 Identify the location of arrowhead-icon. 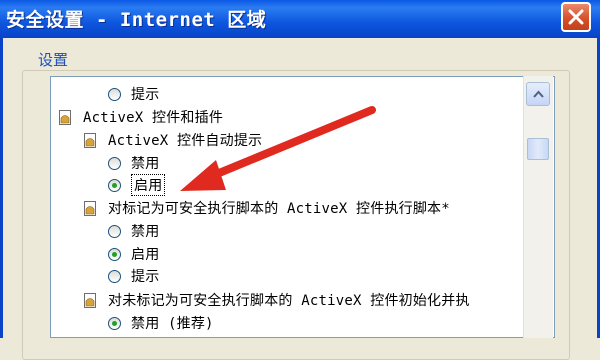
(203, 175).